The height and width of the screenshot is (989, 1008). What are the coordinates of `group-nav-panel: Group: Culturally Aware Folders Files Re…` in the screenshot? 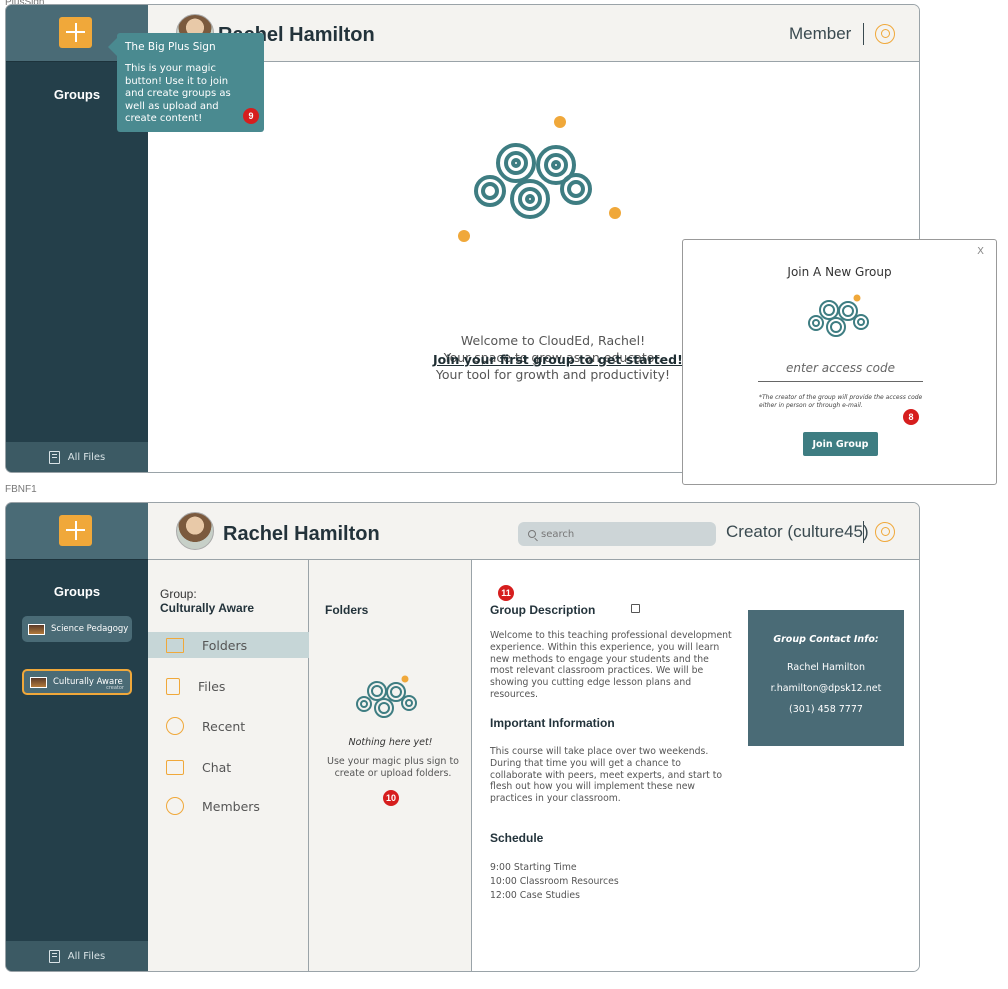 It's located at (228, 765).